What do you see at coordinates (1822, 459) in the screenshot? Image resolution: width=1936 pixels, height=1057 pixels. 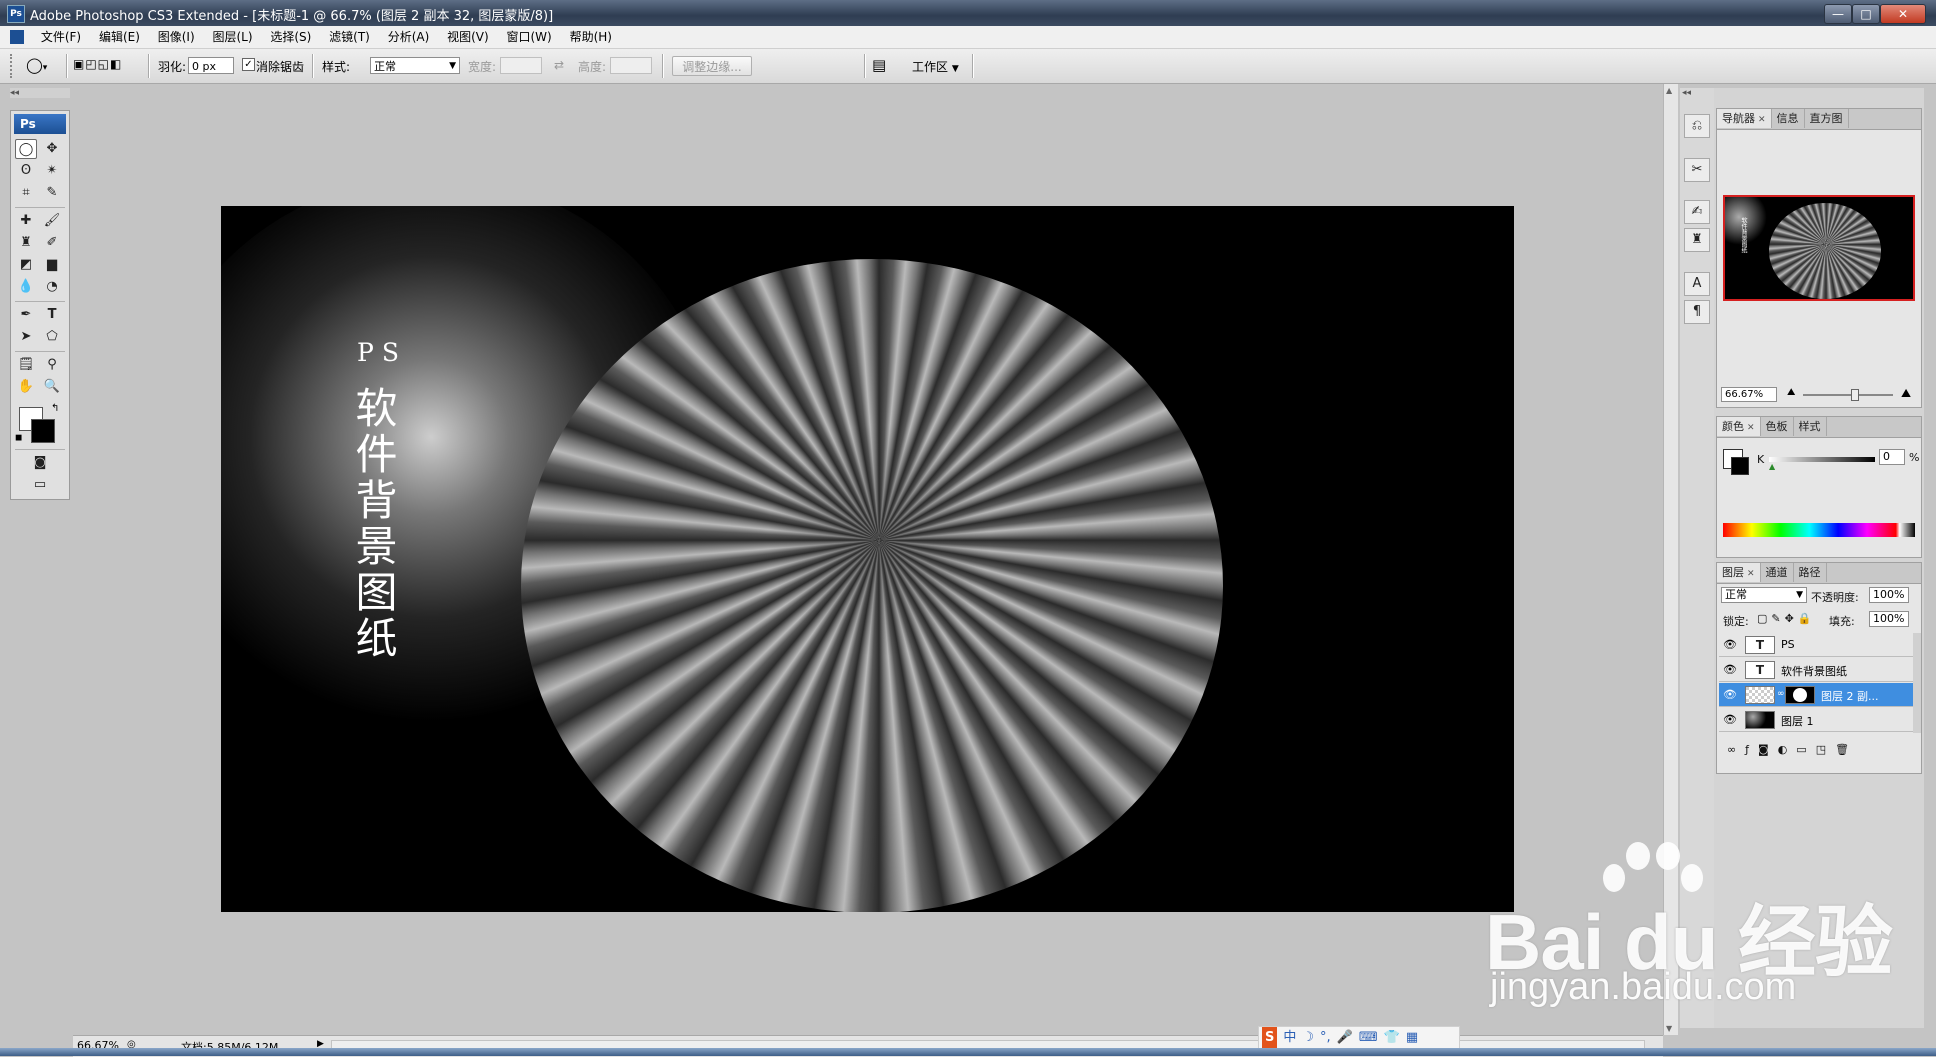 I see `color-k-slider` at bounding box center [1822, 459].